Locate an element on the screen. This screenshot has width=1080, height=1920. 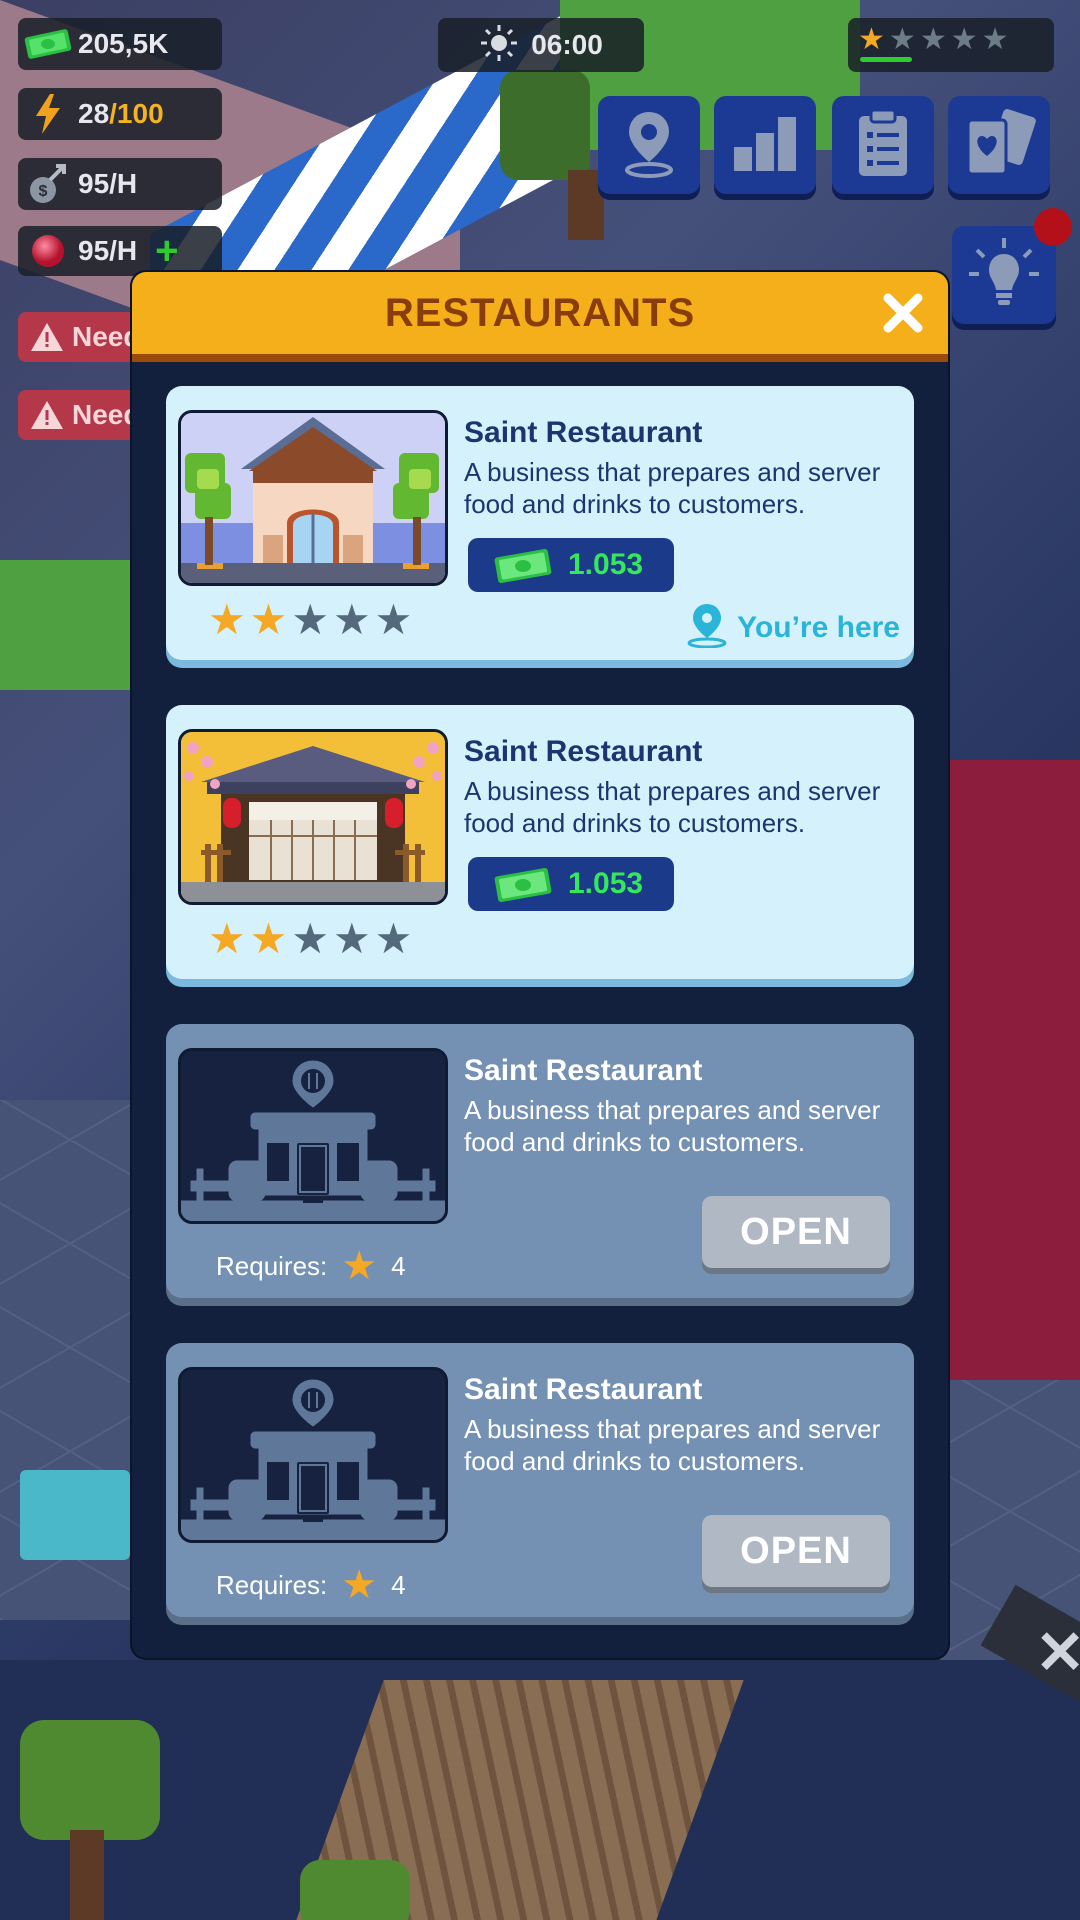
grass-patch is located at coordinates (70, 625).